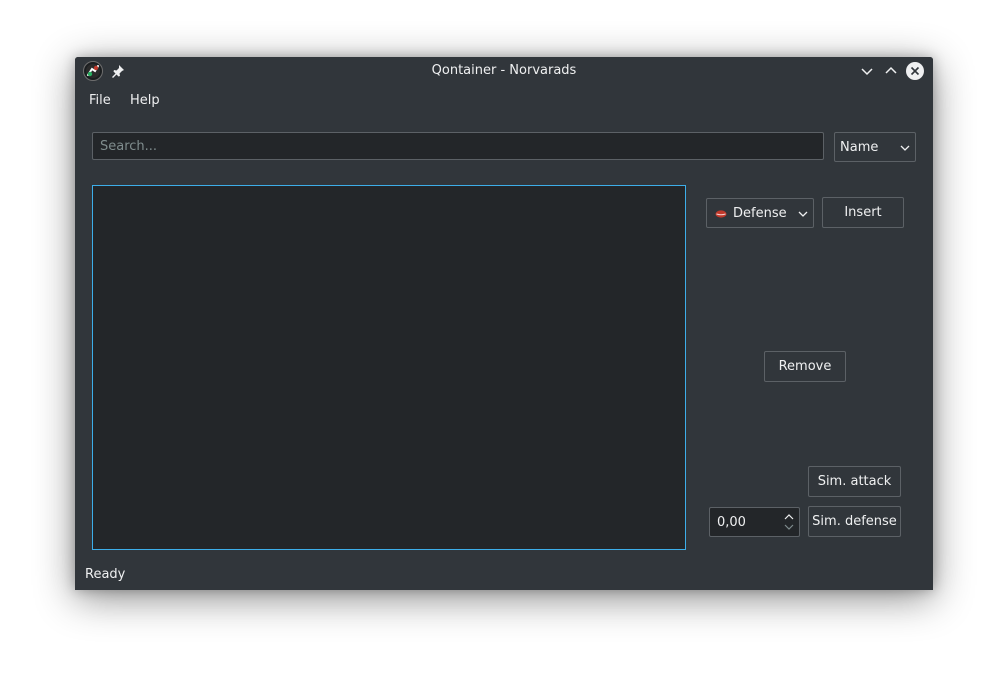 This screenshot has width=1008, height=683. Describe the element at coordinates (721, 214) in the screenshot. I see `lips-icon` at that location.